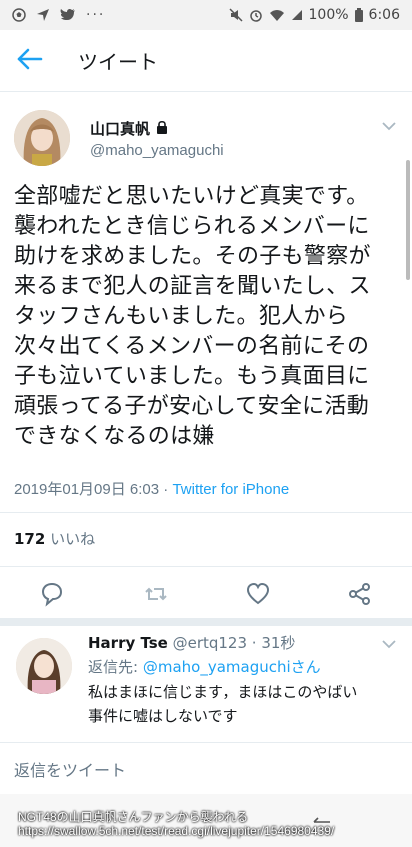 The width and height of the screenshot is (412, 847). I want to click on reply-handle-time: @ertq123 · 31秒, so click(234, 643).